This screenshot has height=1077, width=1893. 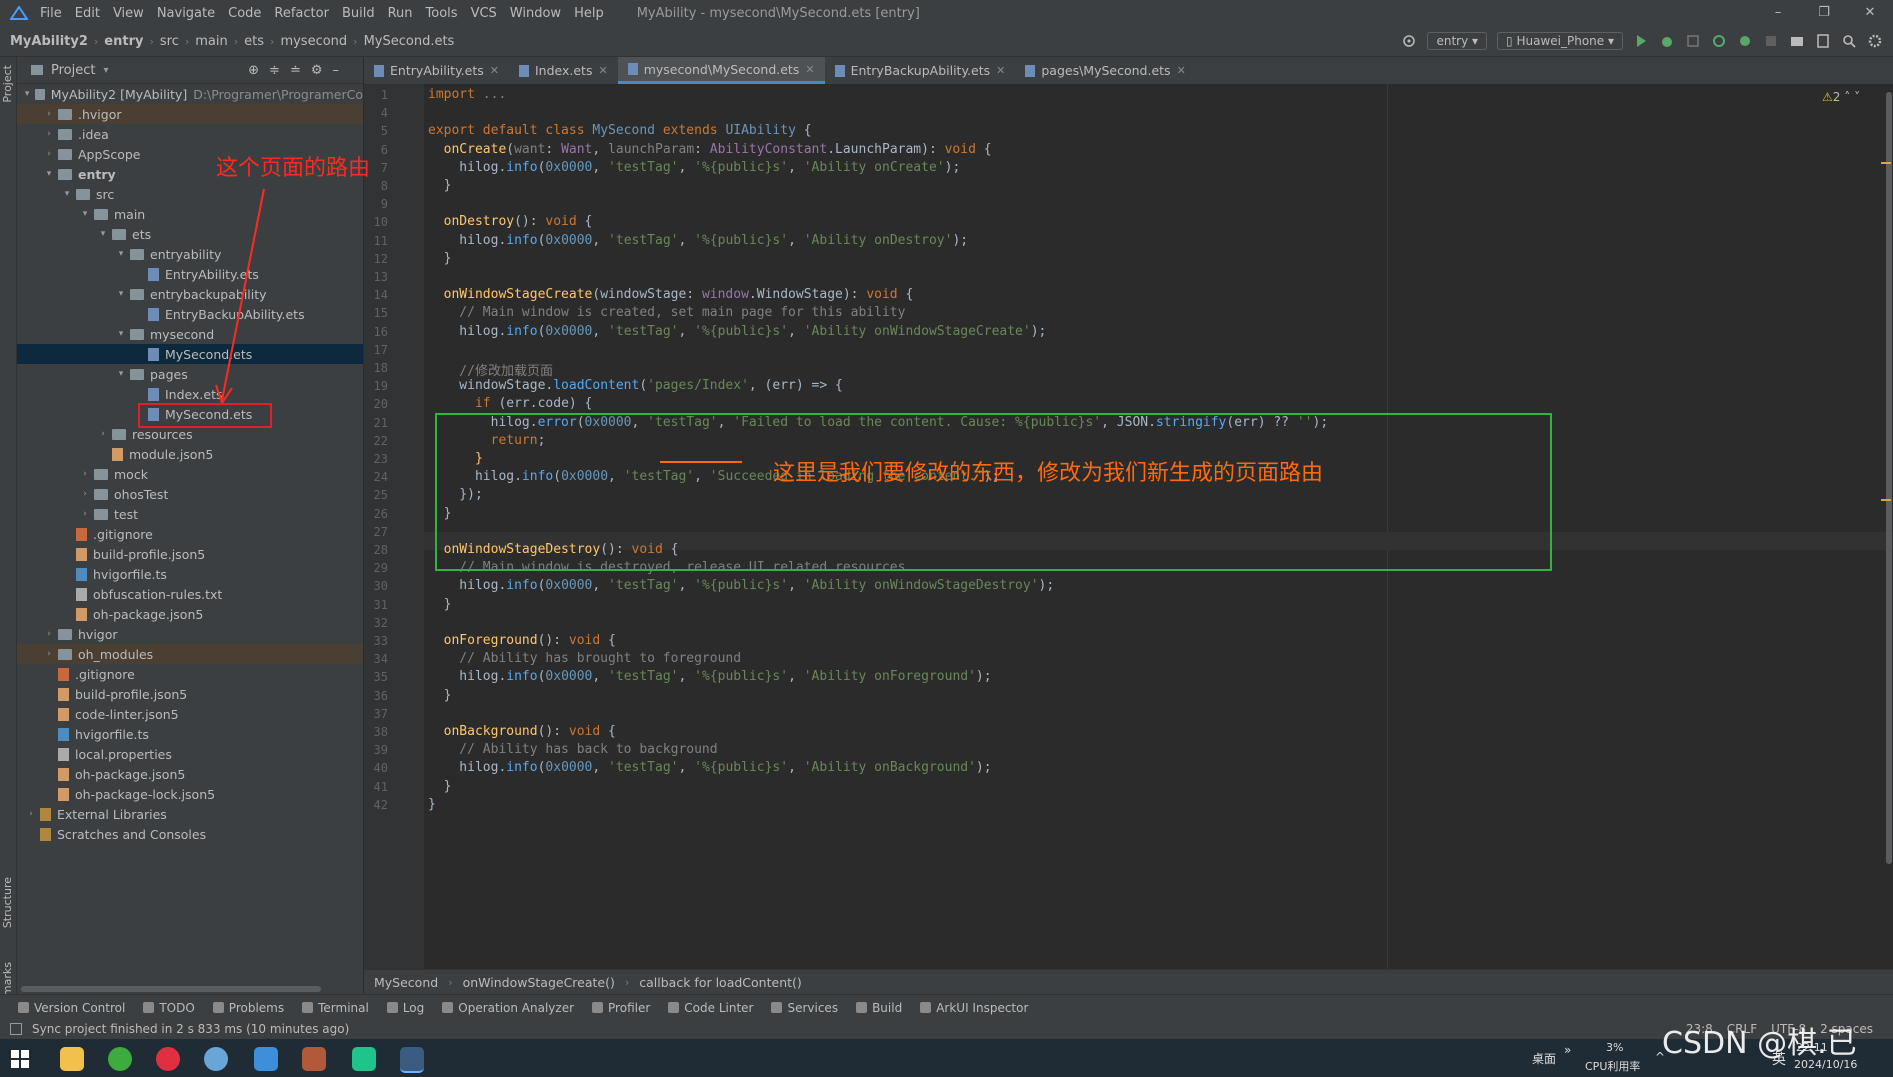 What do you see at coordinates (314, 1059) in the screenshot?
I see `game-app-icon` at bounding box center [314, 1059].